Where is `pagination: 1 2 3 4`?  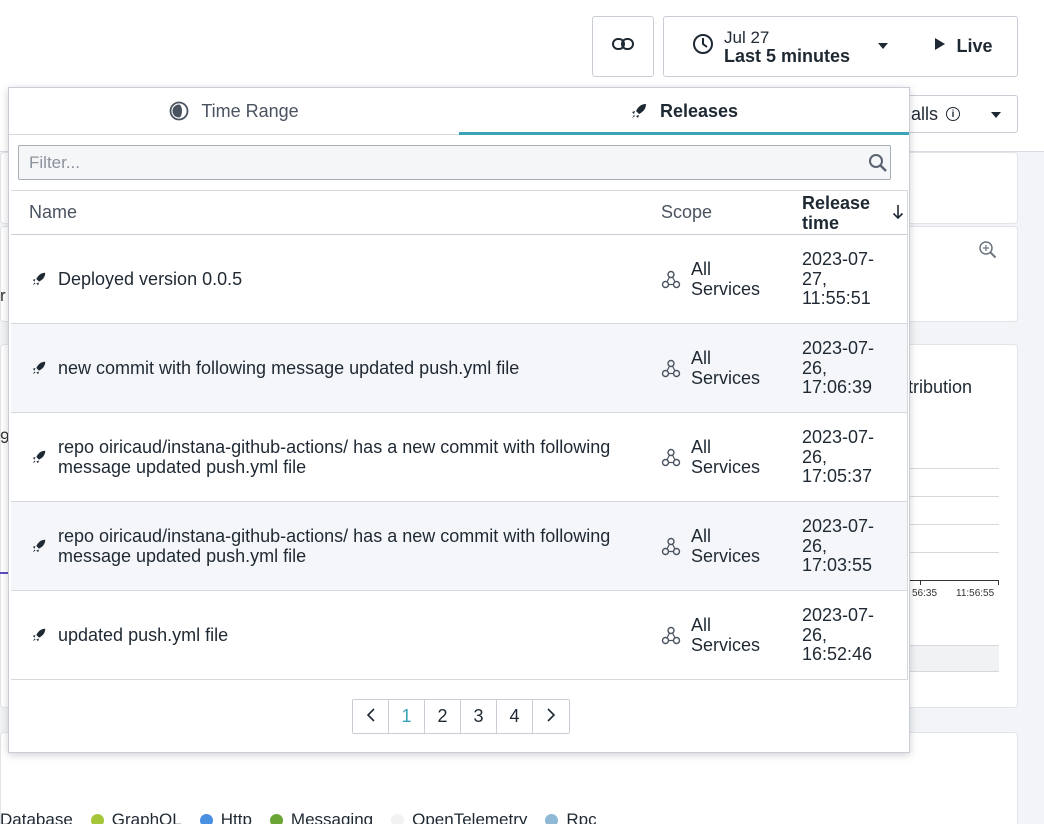 pagination: 1 2 3 4 is located at coordinates (461, 716).